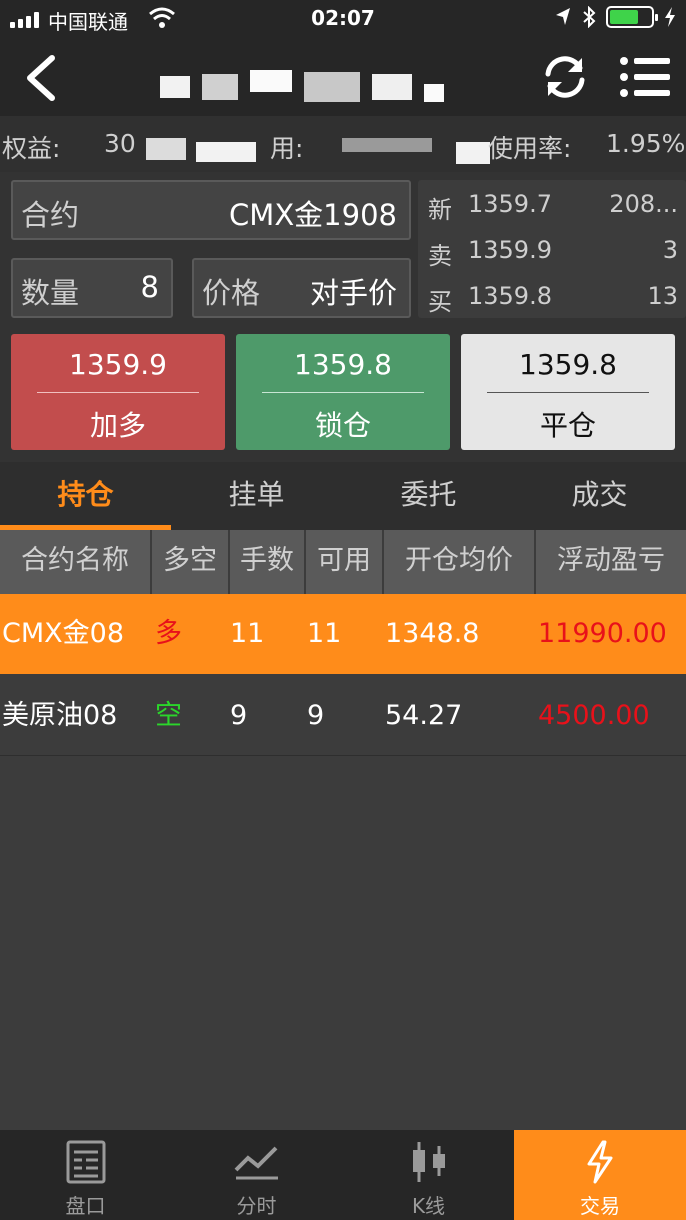  I want to click on row-floating-pnl: 4500.00, so click(594, 715).